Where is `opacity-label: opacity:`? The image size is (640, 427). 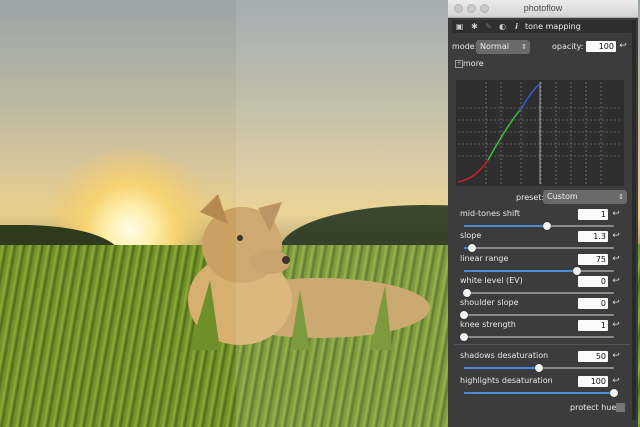
opacity-label: opacity: is located at coordinates (568, 46).